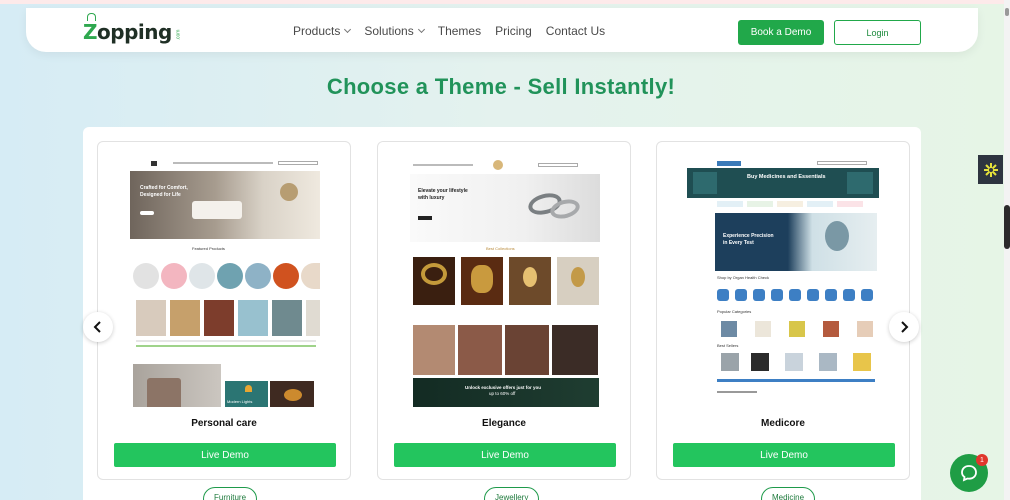  I want to click on nav-item-solutions: Solutions, so click(394, 31).